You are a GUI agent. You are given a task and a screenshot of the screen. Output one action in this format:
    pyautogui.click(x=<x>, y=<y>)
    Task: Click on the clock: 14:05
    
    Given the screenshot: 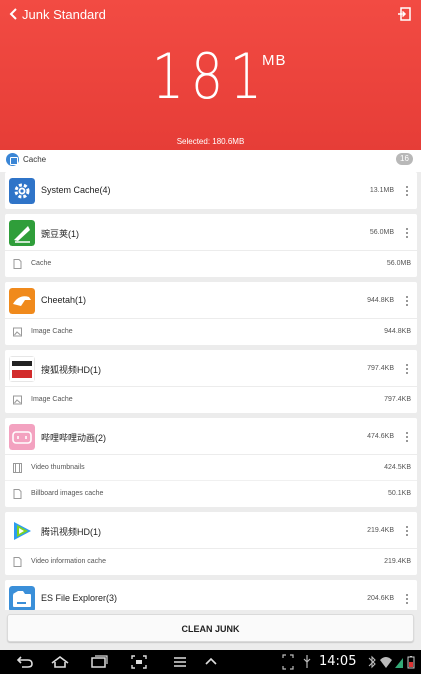 What is the action you would take?
    pyautogui.click(x=338, y=661)
    